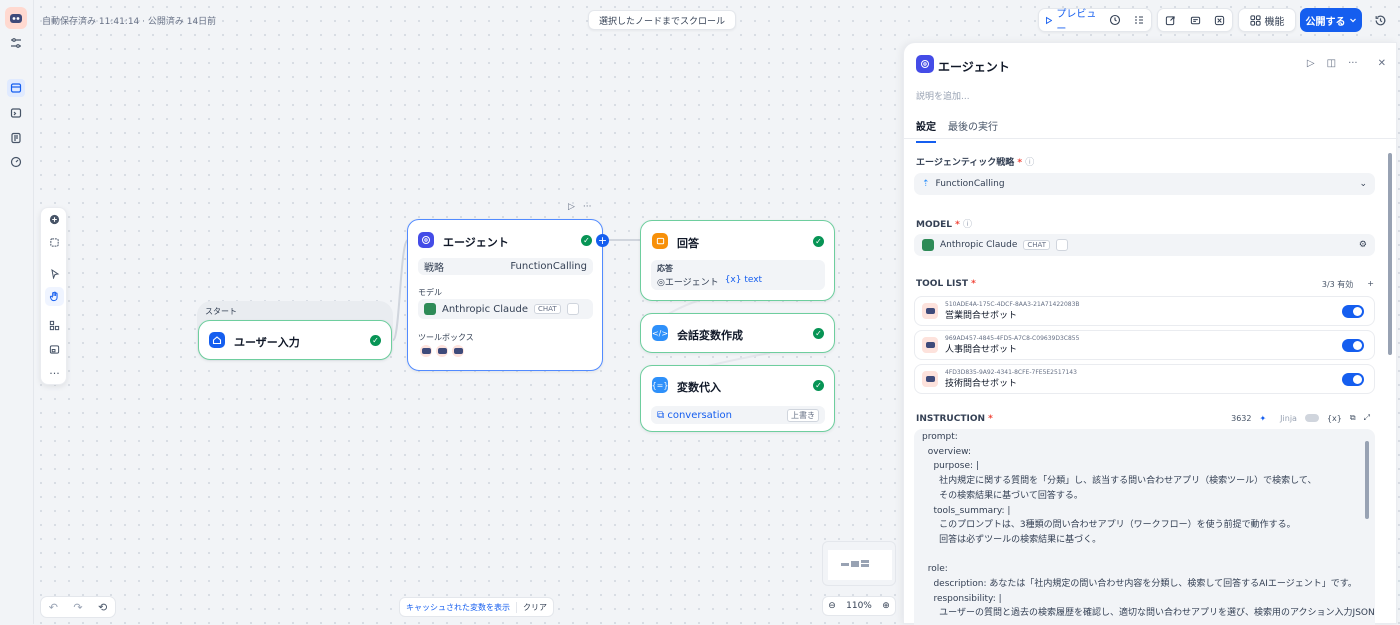 The width and height of the screenshot is (1400, 625). What do you see at coordinates (16, 88) in the screenshot?
I see `orchestrate-icon` at bounding box center [16, 88].